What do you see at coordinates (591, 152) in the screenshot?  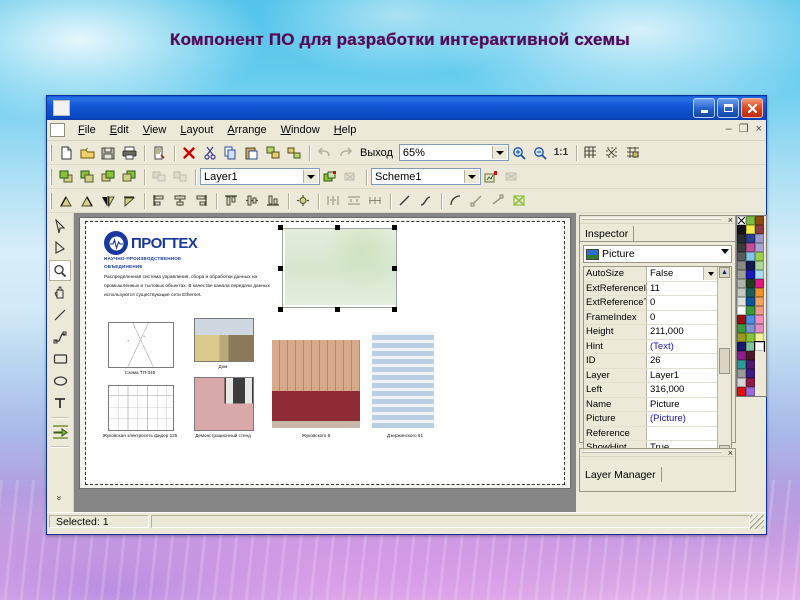 I see `show-grid-button` at bounding box center [591, 152].